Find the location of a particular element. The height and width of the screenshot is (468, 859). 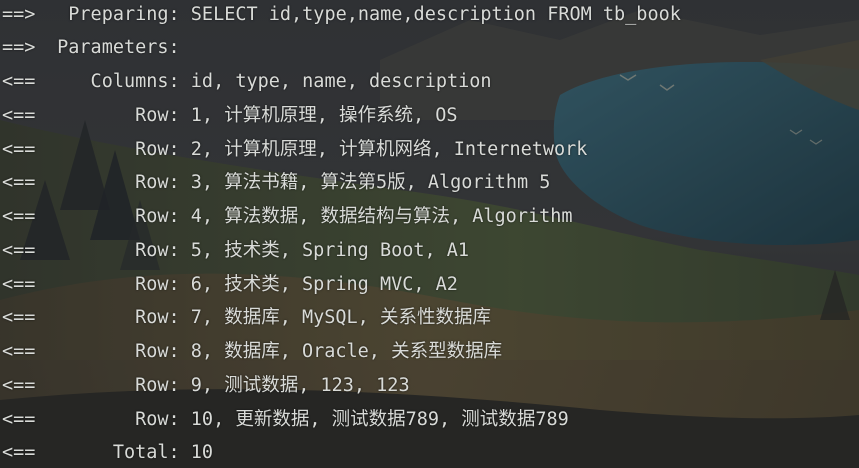

console-line: <== Row: 6, 技术类, Spring MVC, A2 is located at coordinates (230, 287).